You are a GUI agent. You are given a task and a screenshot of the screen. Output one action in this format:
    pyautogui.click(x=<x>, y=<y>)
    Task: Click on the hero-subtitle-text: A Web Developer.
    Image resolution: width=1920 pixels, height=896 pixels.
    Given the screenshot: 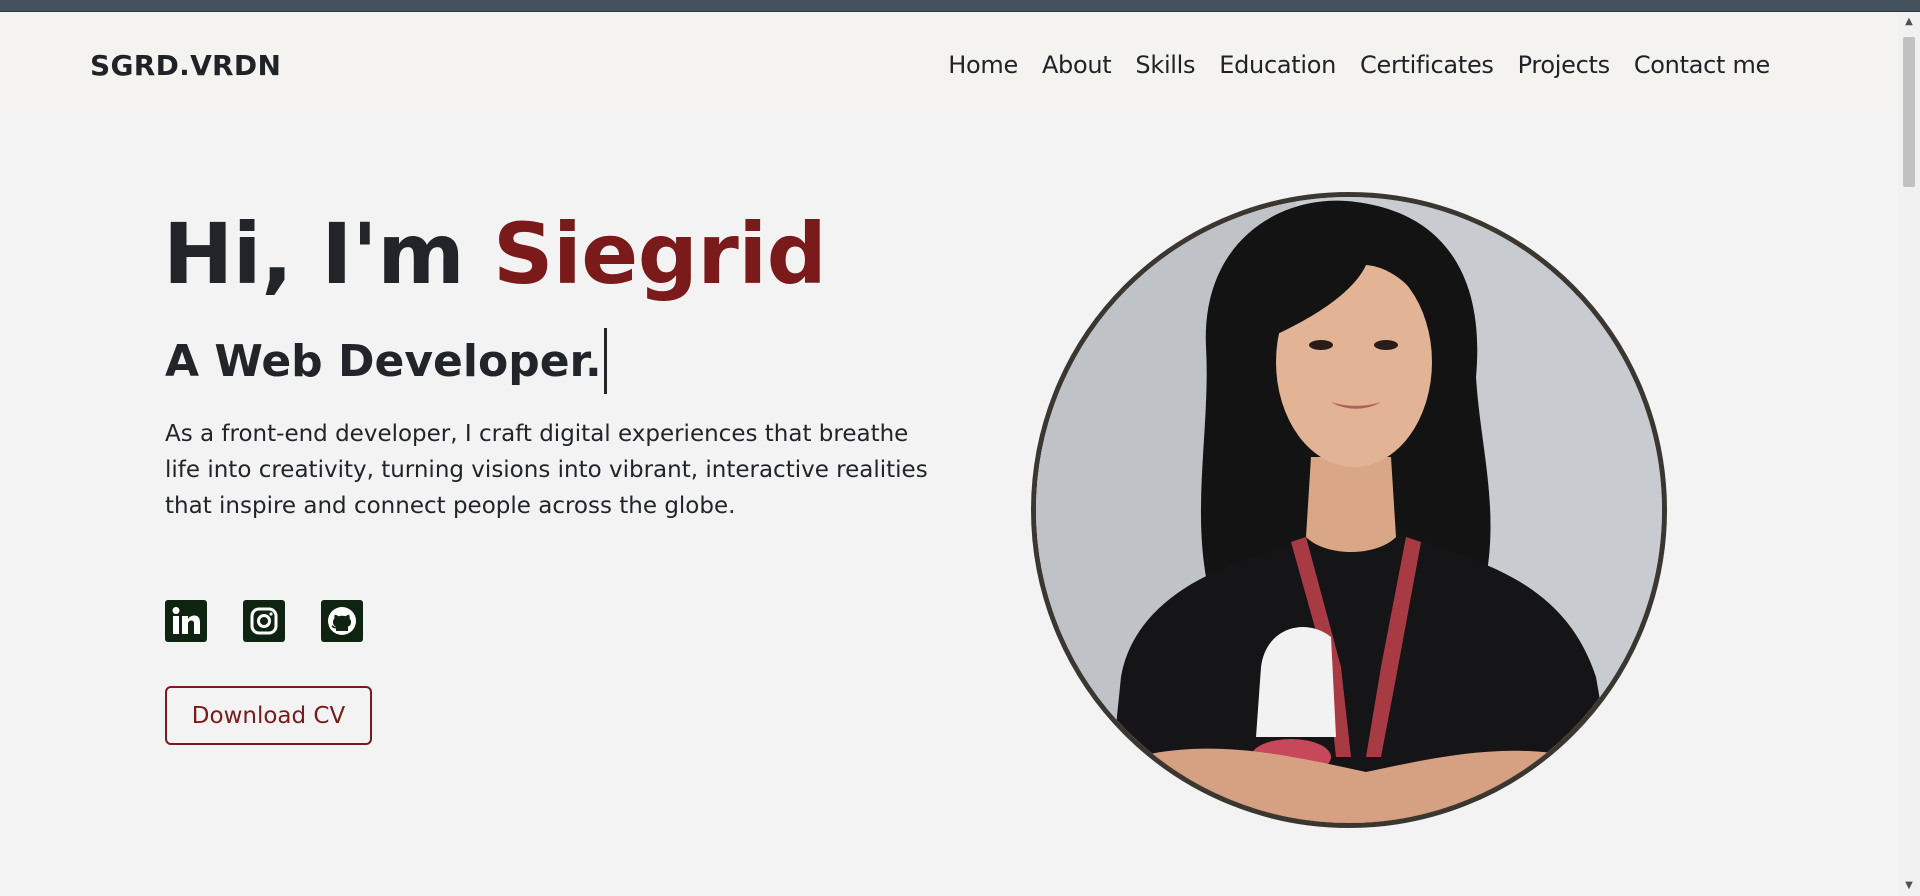 What is the action you would take?
    pyautogui.click(x=383, y=361)
    